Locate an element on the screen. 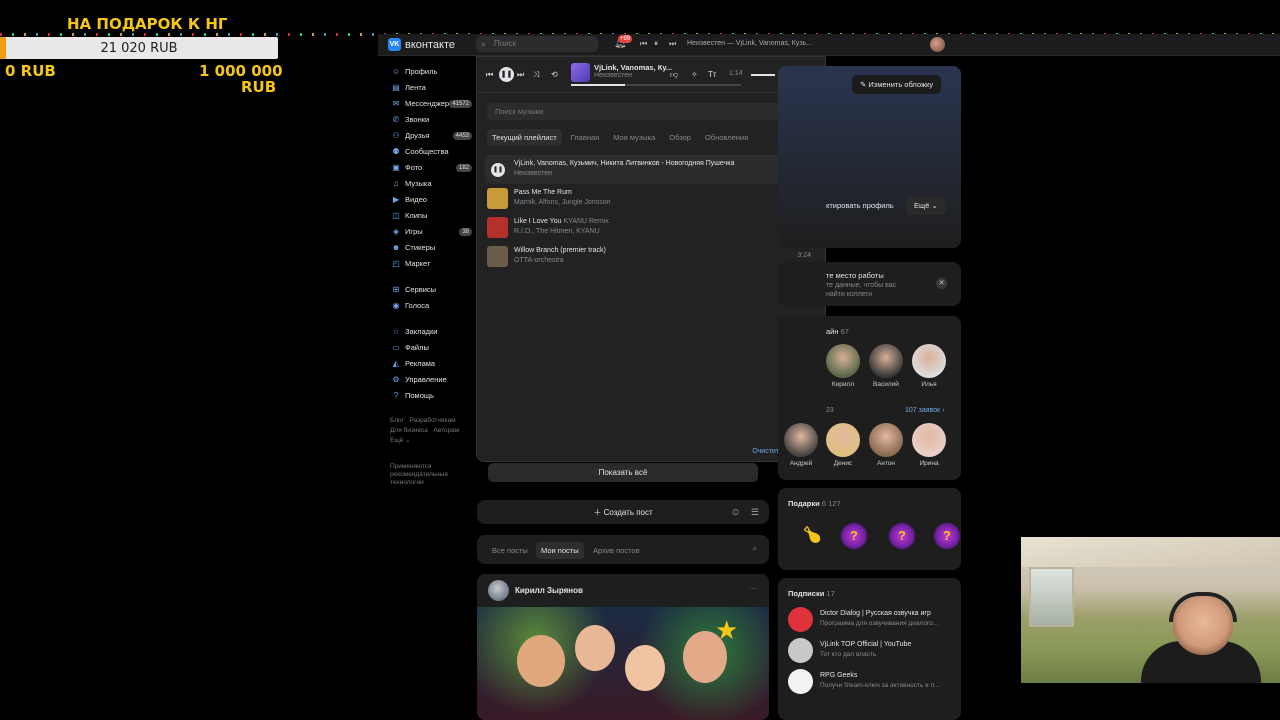 The height and width of the screenshot is (720, 1280). recommendation-notice: Применяются рекомендательные технологии is located at coordinates (425, 475).